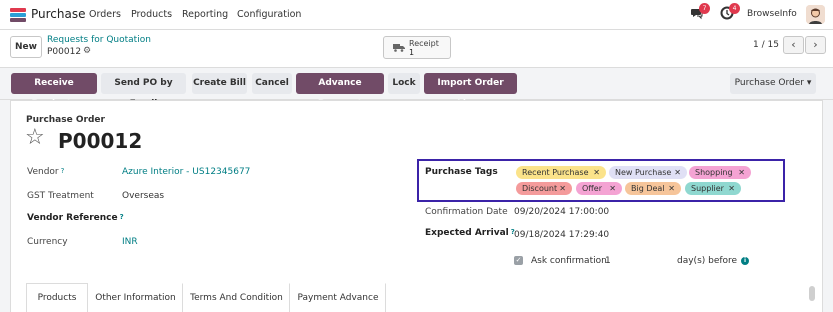 This screenshot has width=833, height=312. What do you see at coordinates (704, 8) in the screenshot?
I see `chat-count-badge: 7` at bounding box center [704, 8].